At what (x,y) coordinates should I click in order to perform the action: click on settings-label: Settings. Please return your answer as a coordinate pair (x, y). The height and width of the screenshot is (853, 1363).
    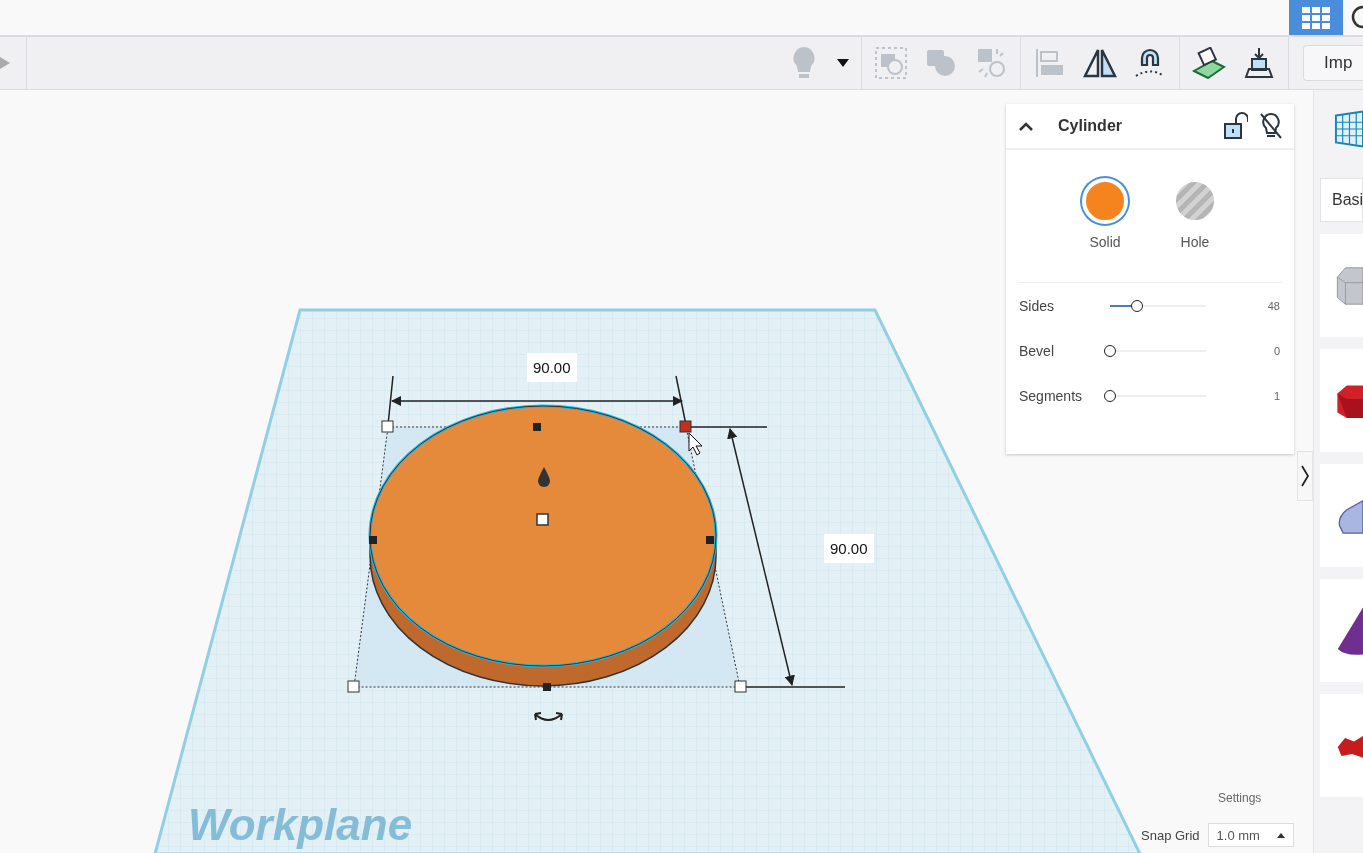
    Looking at the image, I should click on (1240, 798).